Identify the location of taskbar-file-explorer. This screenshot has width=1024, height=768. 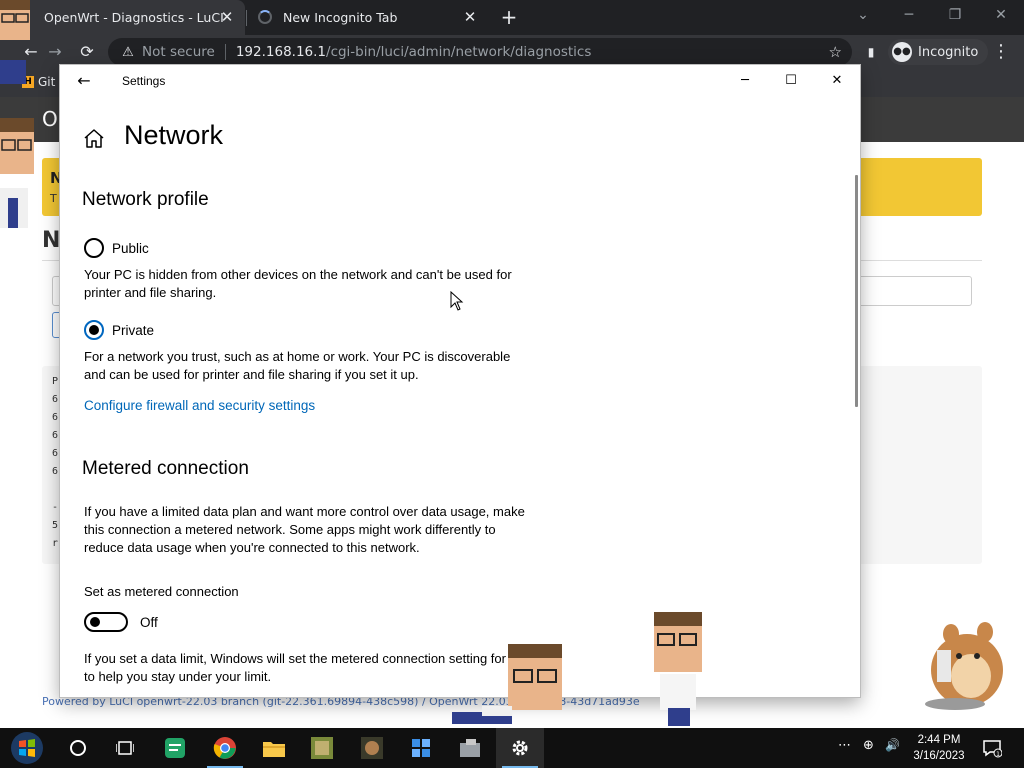
(274, 748).